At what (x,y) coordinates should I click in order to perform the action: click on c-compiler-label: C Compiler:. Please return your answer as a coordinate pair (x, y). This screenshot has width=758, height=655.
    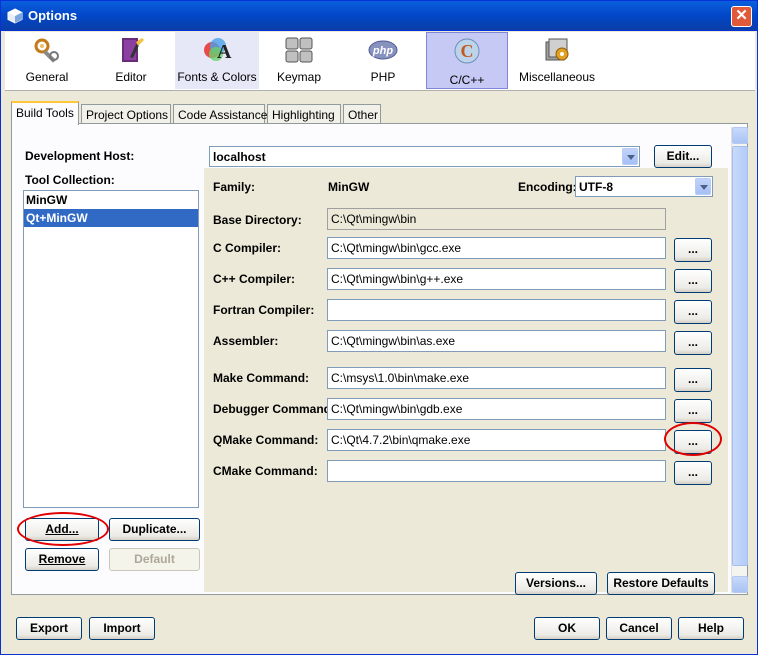
    Looking at the image, I should click on (247, 248).